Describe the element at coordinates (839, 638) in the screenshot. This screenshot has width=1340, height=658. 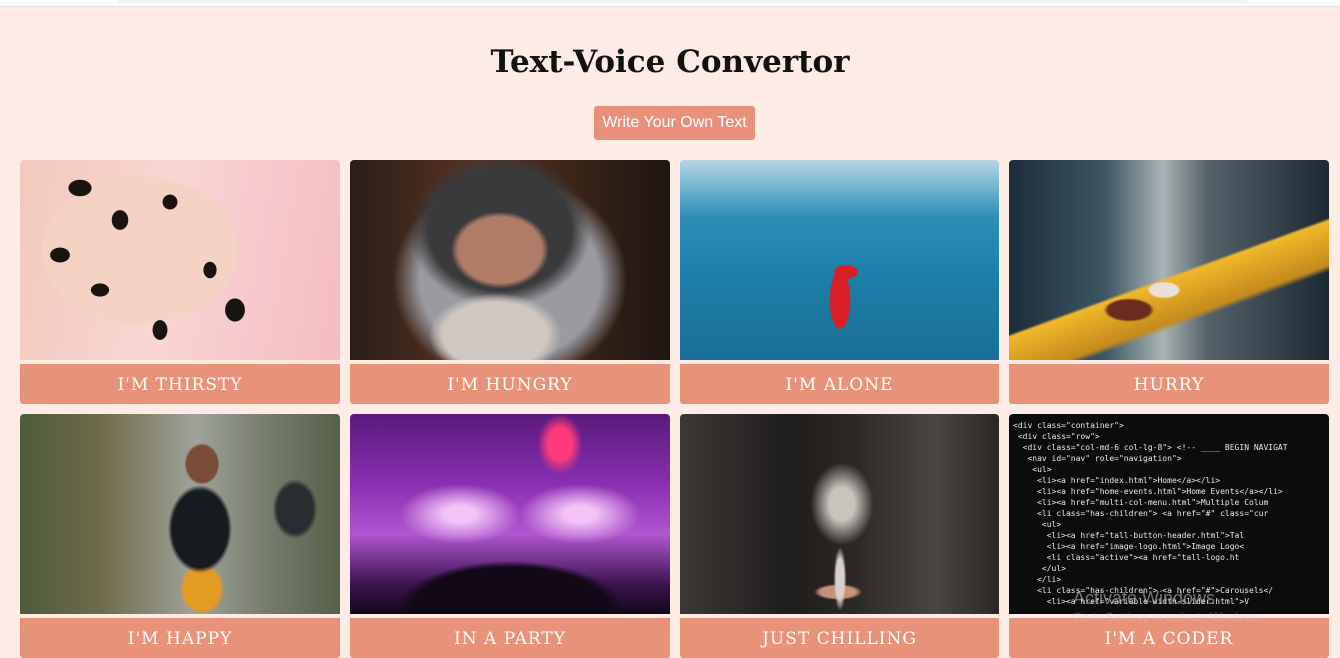
I see `phrase-label: Just chilling` at that location.